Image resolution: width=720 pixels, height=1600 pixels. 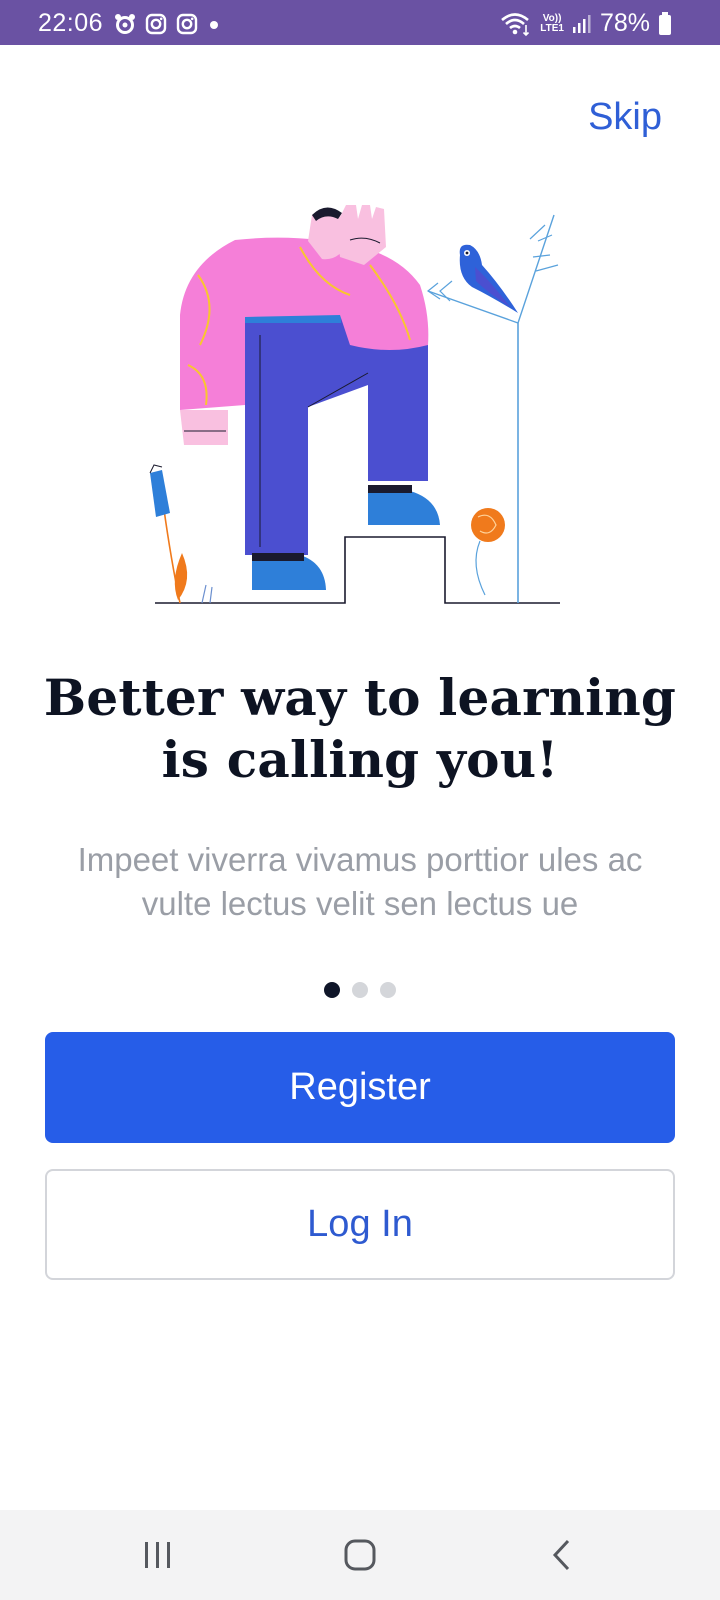 What do you see at coordinates (360, 728) in the screenshot?
I see `onboarding-headline: Better way to learning is calling you!` at bounding box center [360, 728].